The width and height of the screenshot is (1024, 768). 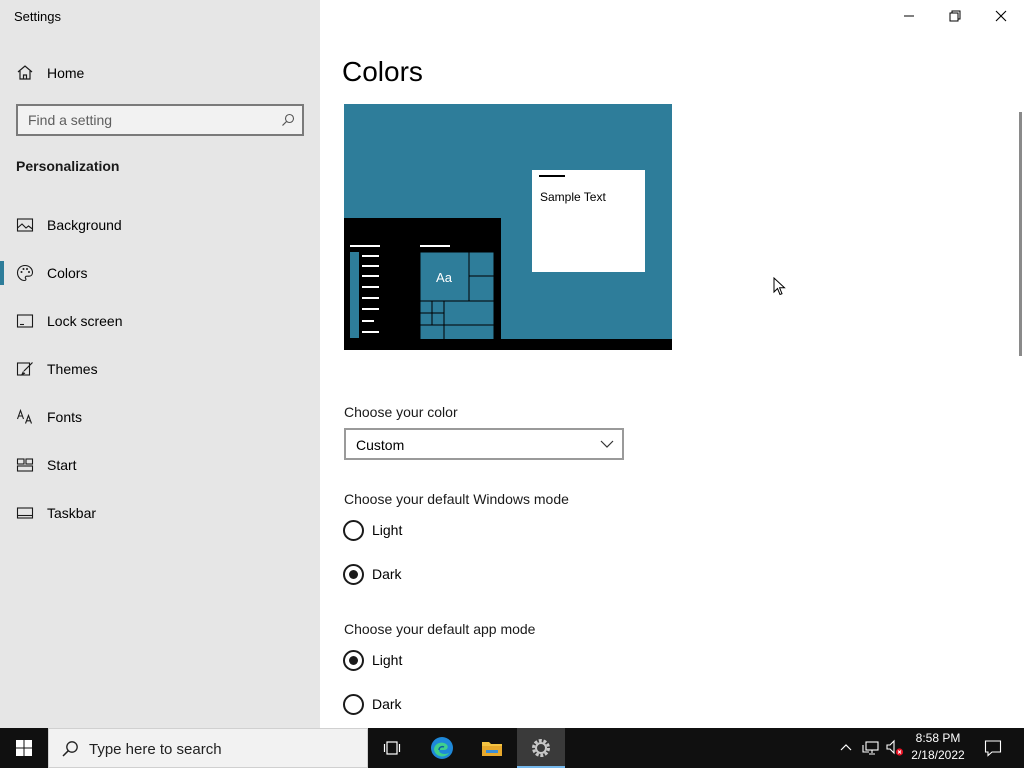 What do you see at coordinates (68, 166) in the screenshot?
I see `section-title: Personalization` at bounding box center [68, 166].